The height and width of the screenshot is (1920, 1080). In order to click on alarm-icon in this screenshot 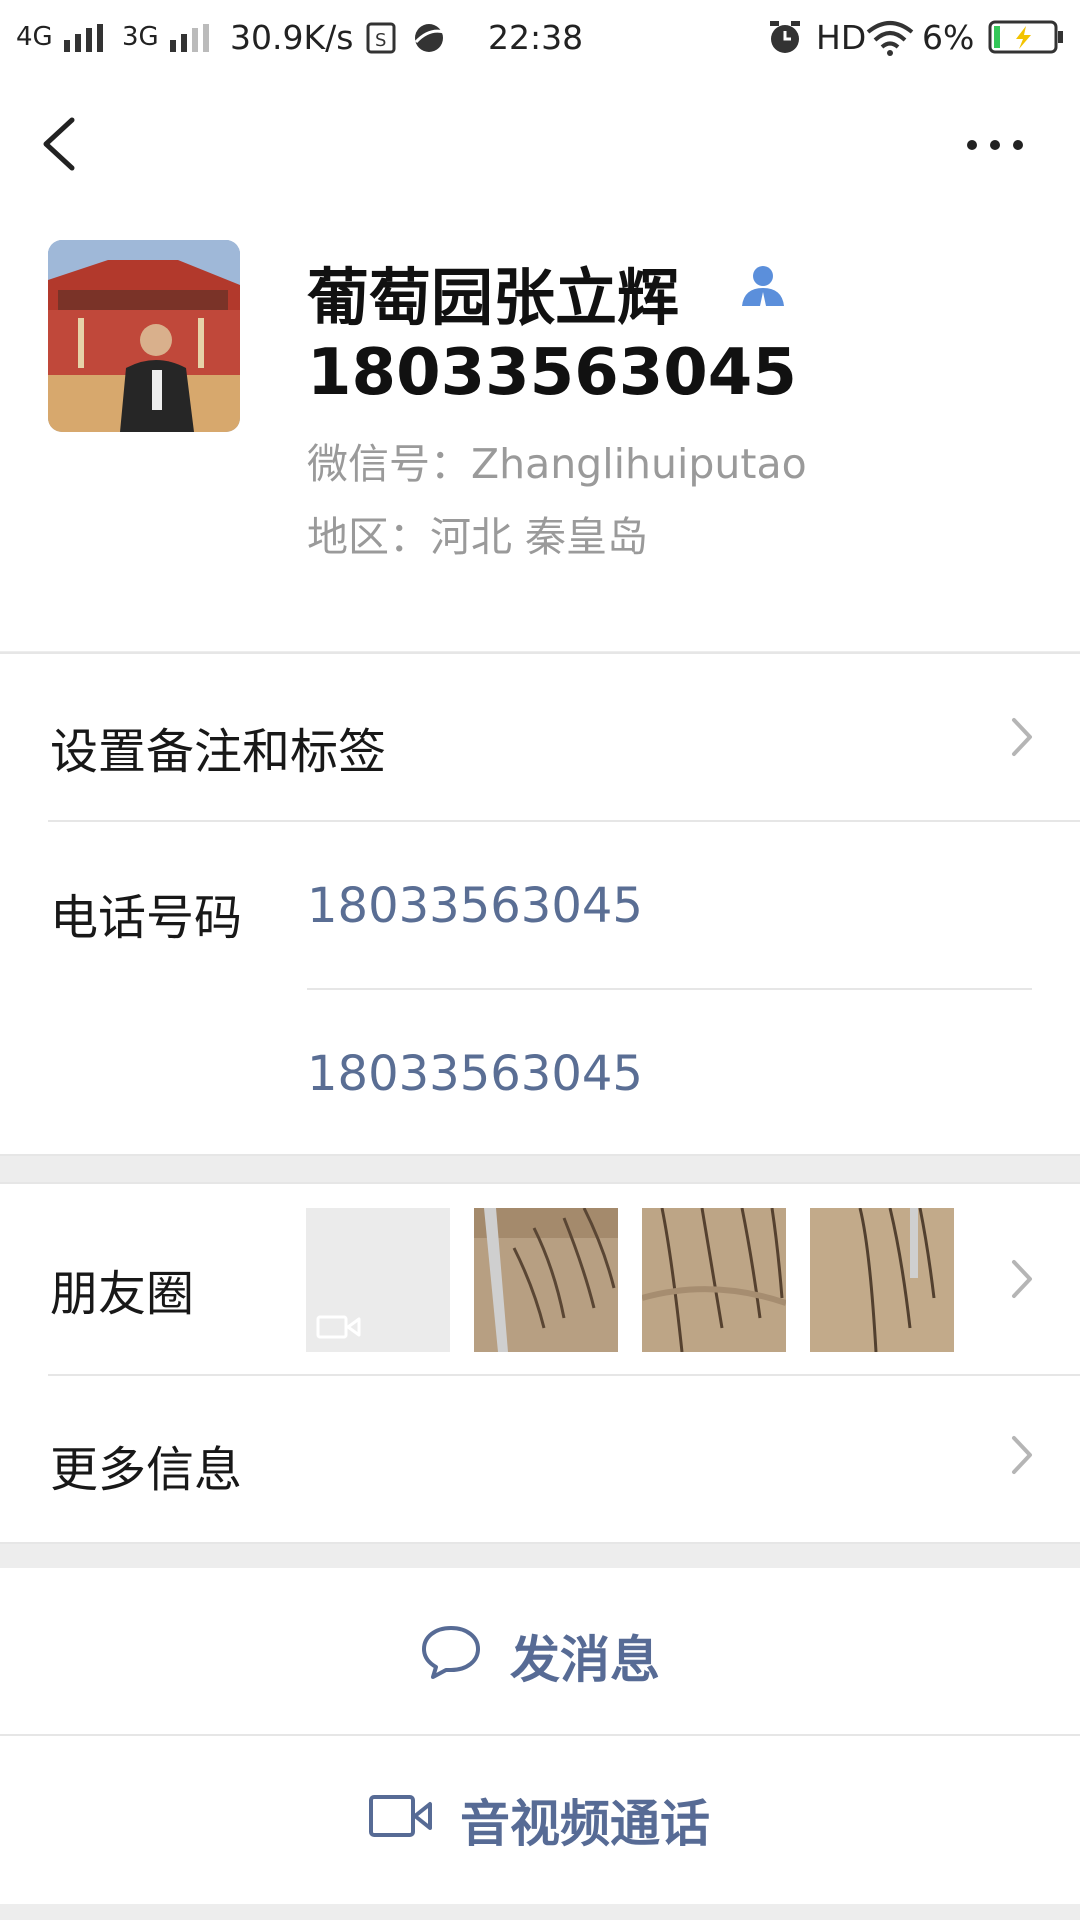, I will do `click(785, 37)`.